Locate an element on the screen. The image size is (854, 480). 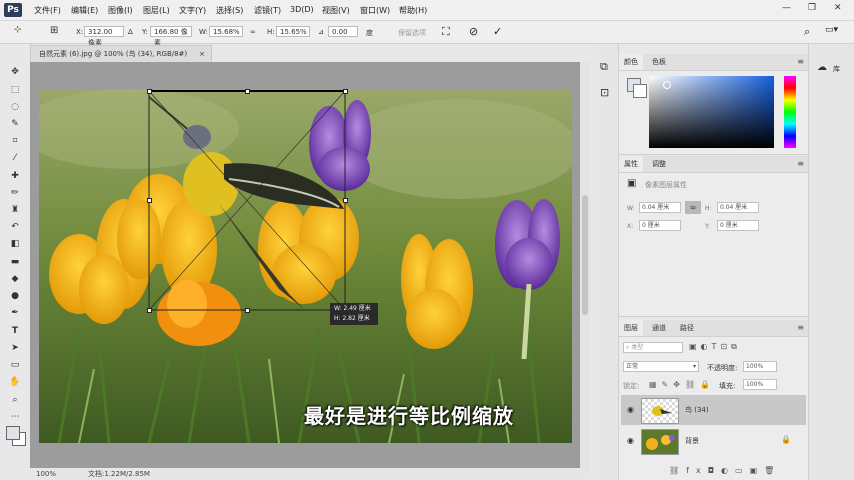
layer-filter-select: ⌕ 类型 is located at coordinates (653, 347).